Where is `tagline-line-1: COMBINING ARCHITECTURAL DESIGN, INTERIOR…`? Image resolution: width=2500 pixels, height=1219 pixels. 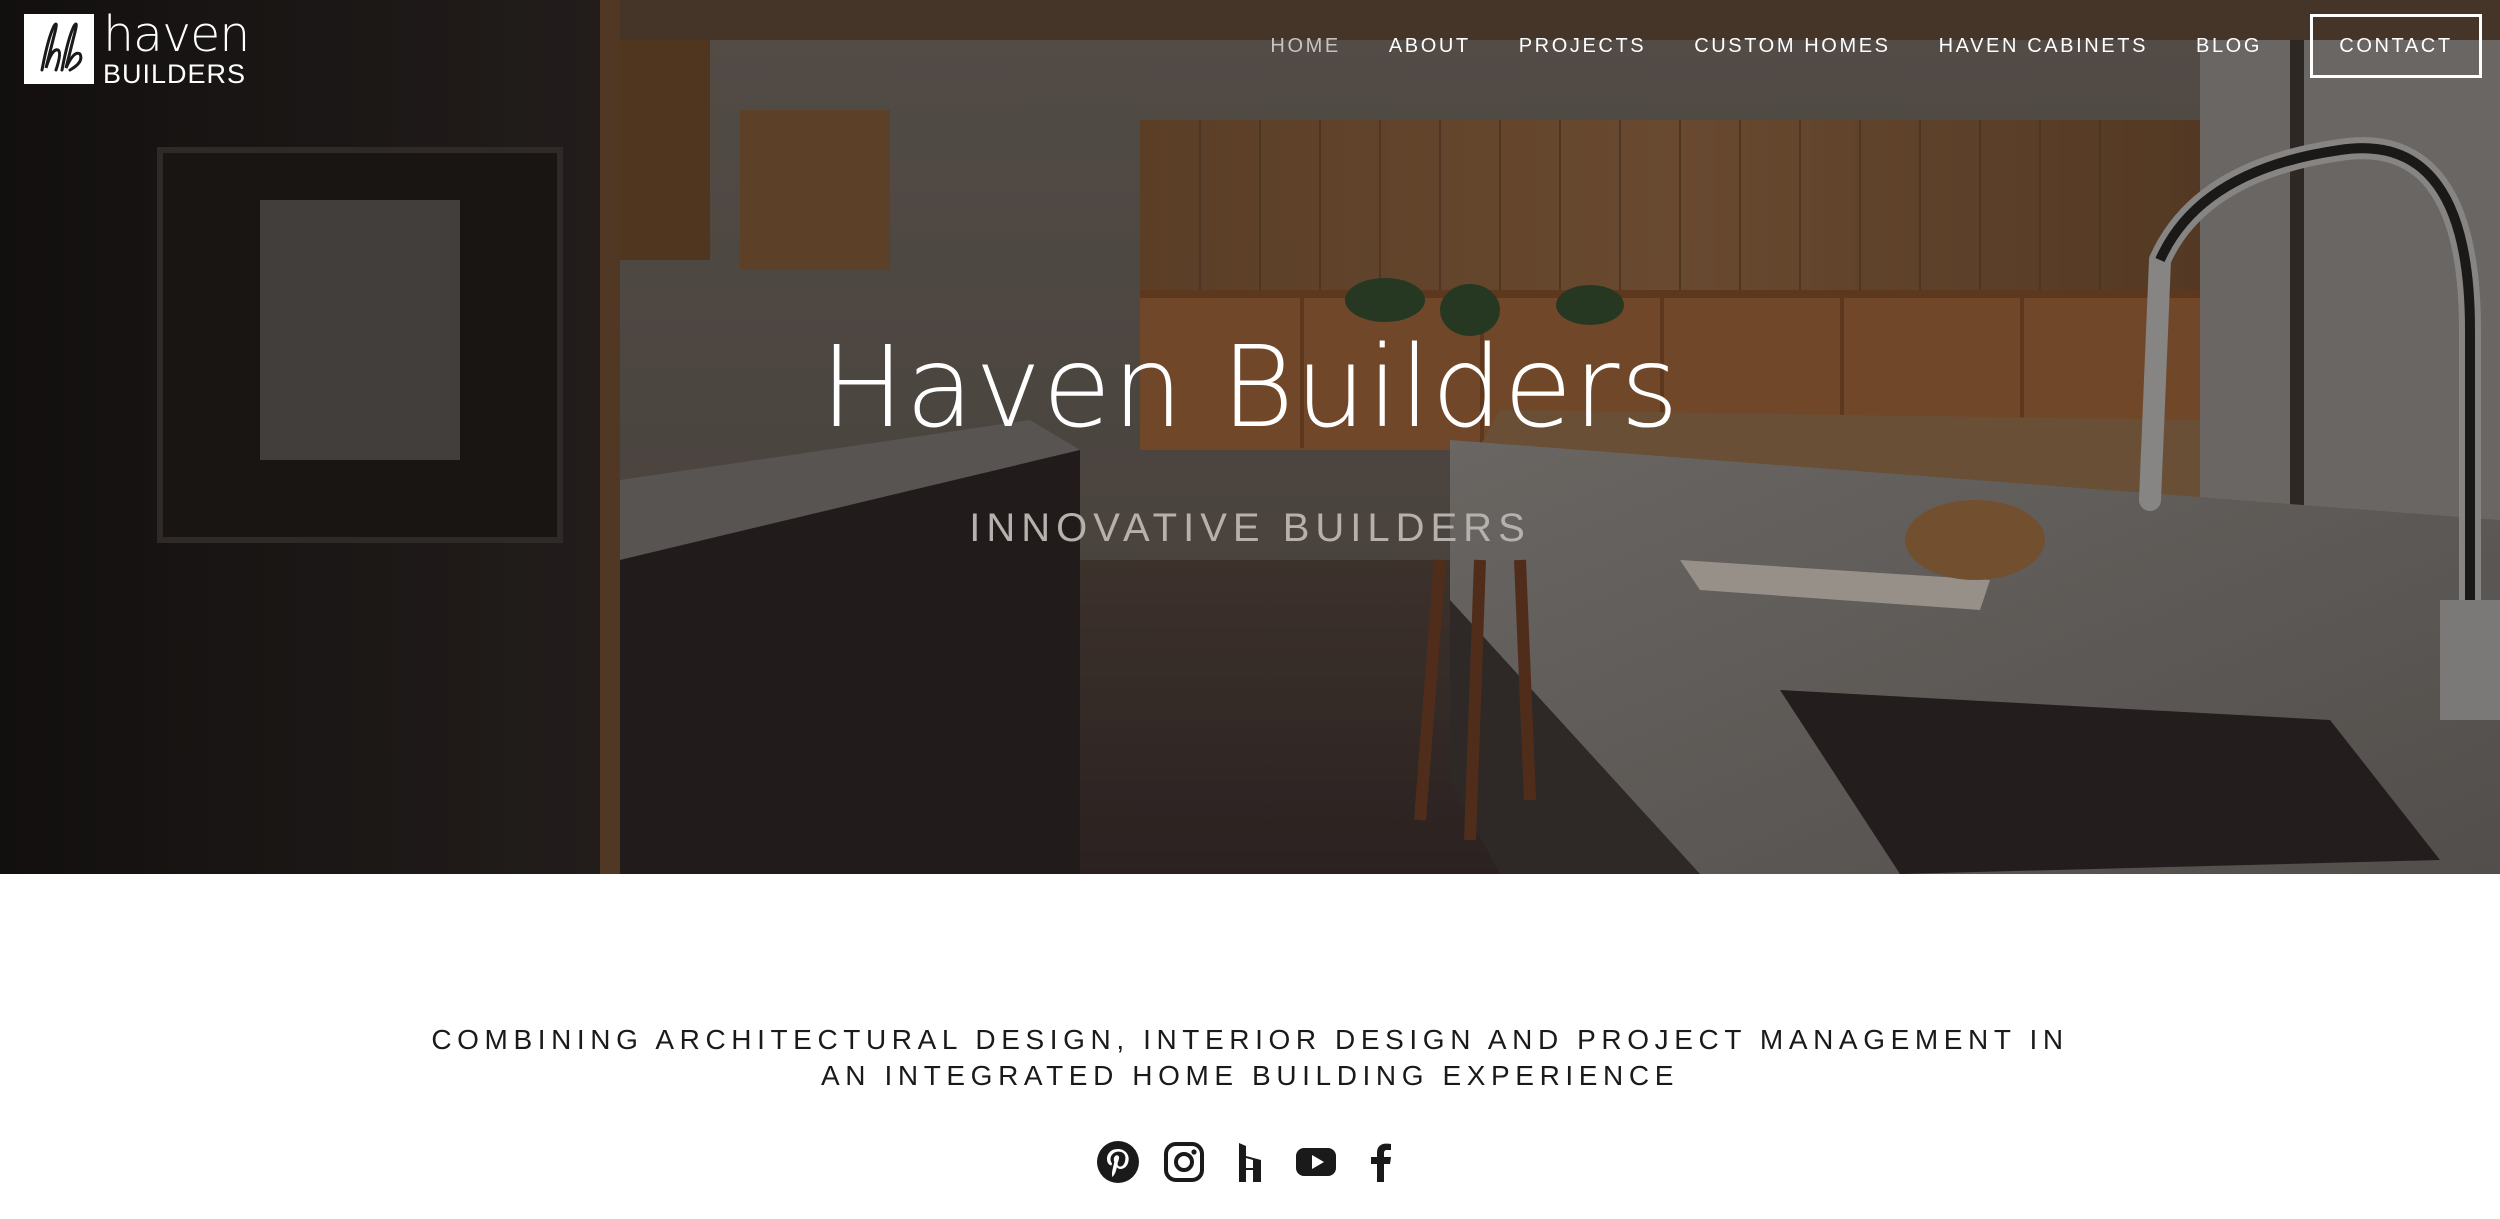 tagline-line-1: COMBINING ARCHITECTURAL DESIGN, INTERIOR… is located at coordinates (1250, 1039).